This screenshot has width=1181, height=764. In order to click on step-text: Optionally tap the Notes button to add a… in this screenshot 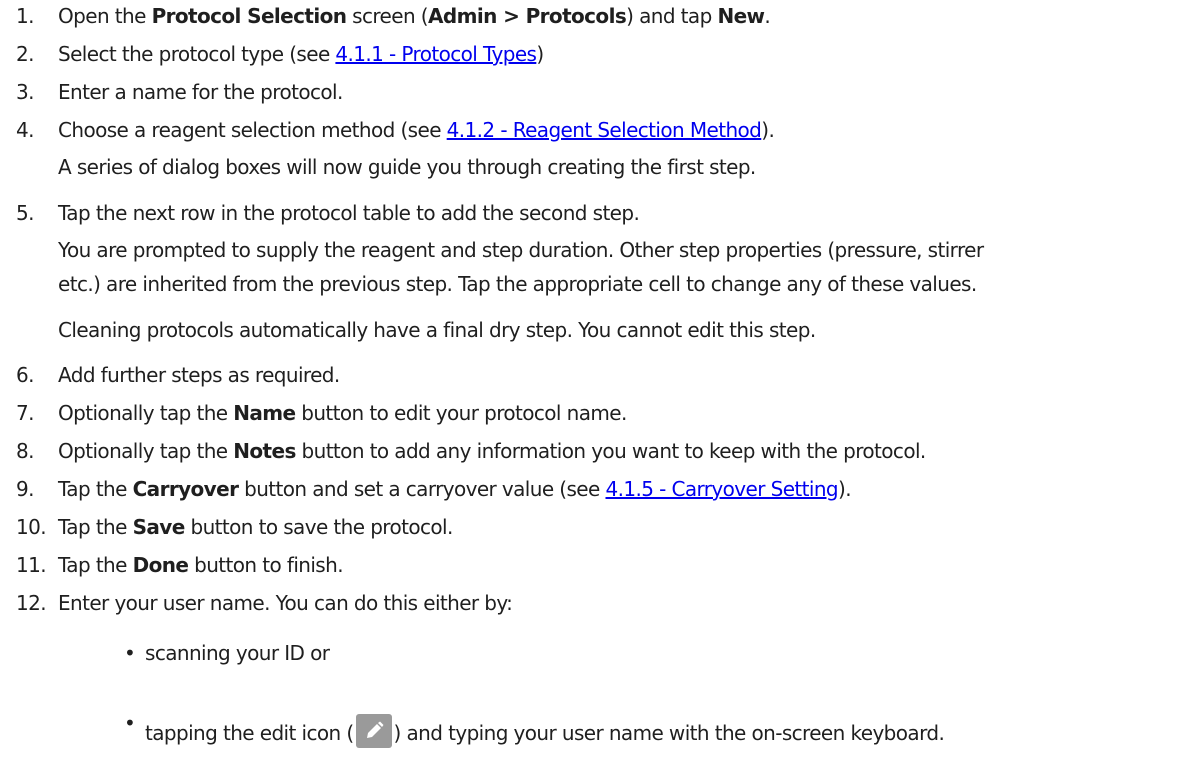, I will do `click(492, 451)`.